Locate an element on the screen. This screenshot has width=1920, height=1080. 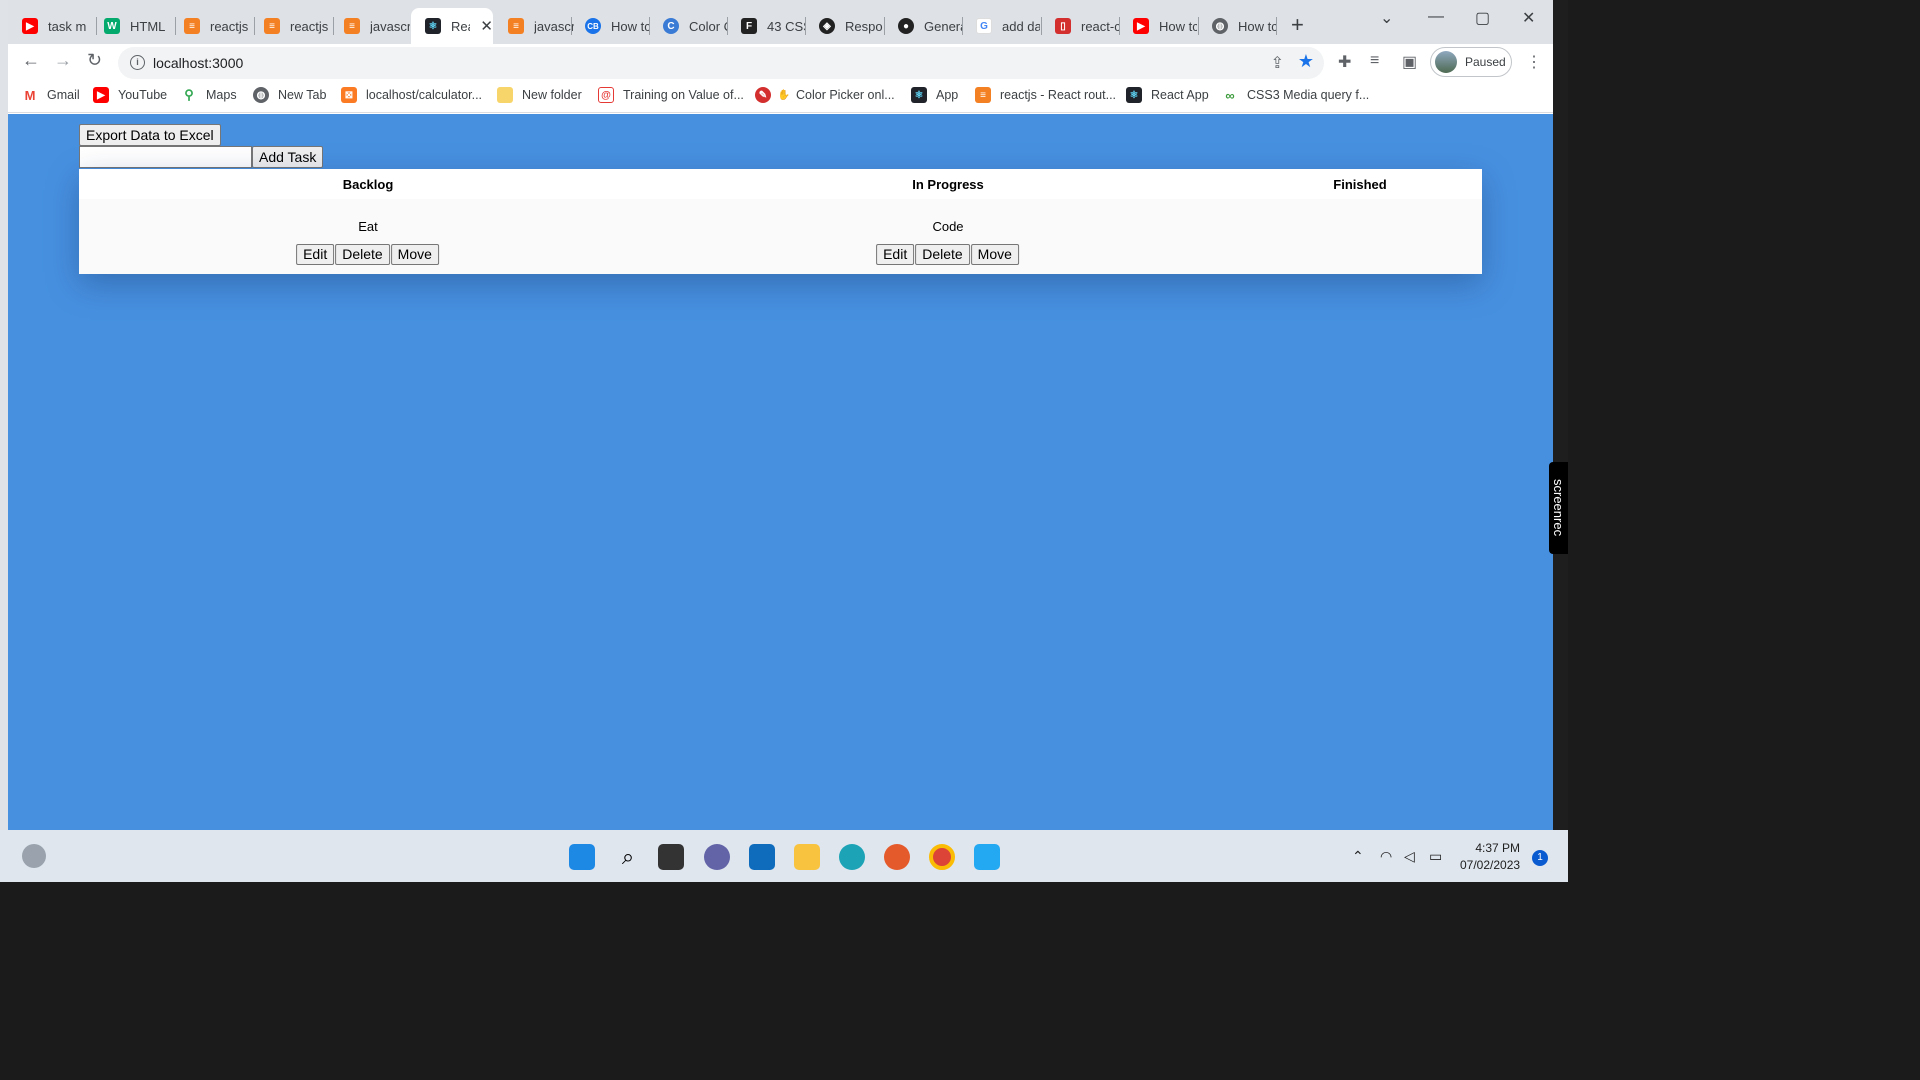
tab-10: ◈ Respor is located at coordinates (844, 26).